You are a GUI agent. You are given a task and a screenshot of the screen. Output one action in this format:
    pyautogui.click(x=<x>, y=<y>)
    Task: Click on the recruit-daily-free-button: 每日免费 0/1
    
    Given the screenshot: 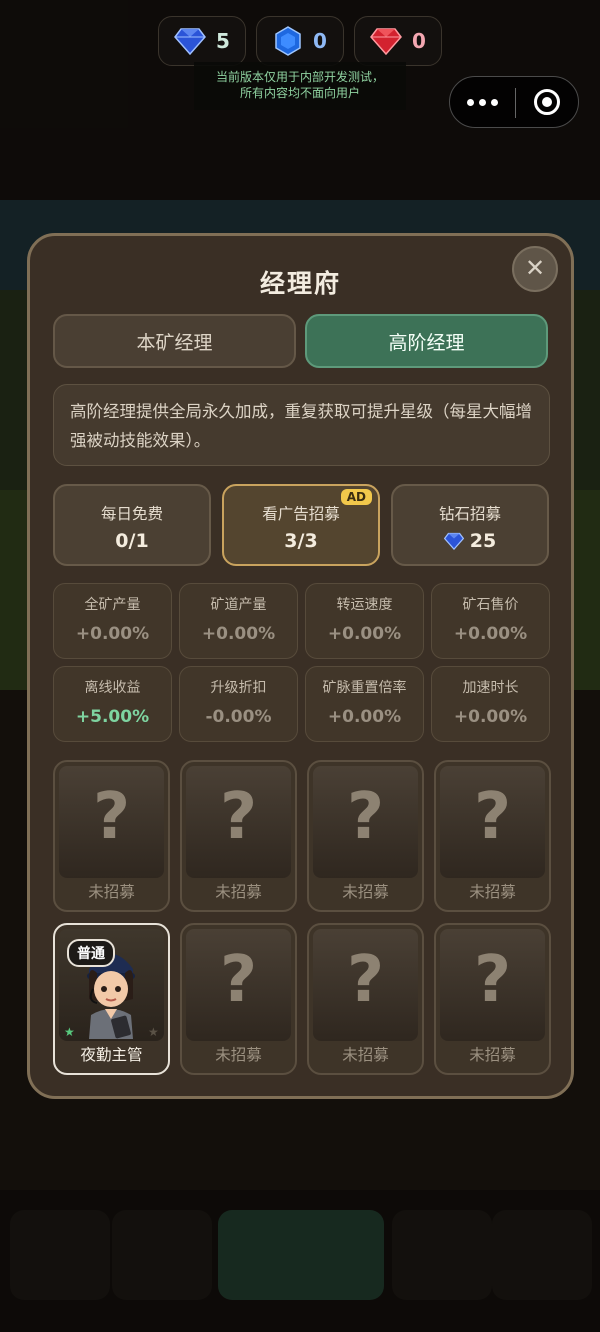 What is the action you would take?
    pyautogui.click(x=132, y=525)
    